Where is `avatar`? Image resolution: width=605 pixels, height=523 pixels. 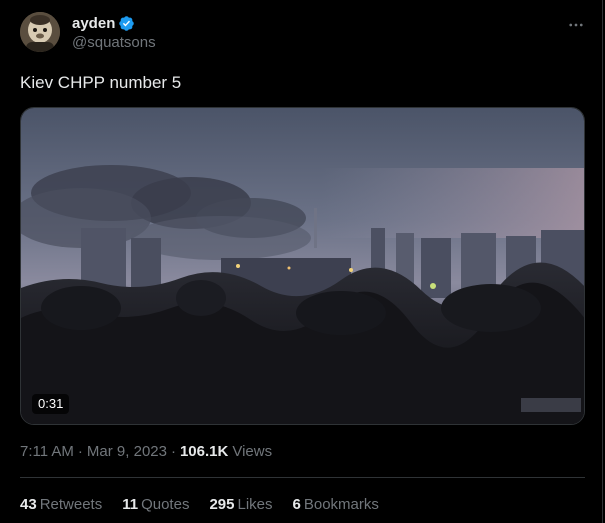 avatar is located at coordinates (40, 32).